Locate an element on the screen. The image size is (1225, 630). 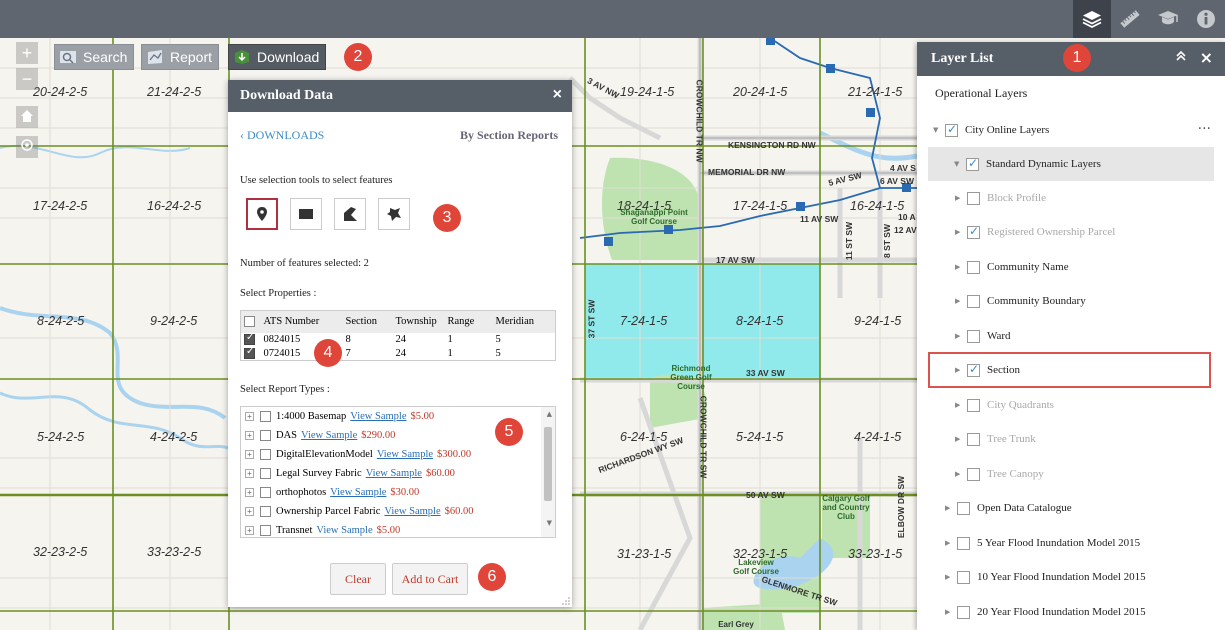
download-panel-close-button: × is located at coordinates (557, 95).